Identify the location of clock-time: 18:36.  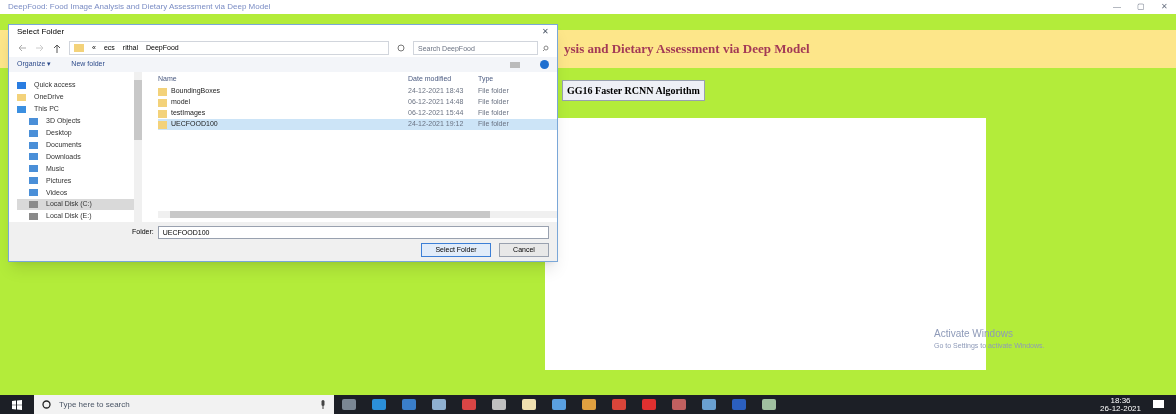
(1120, 400).